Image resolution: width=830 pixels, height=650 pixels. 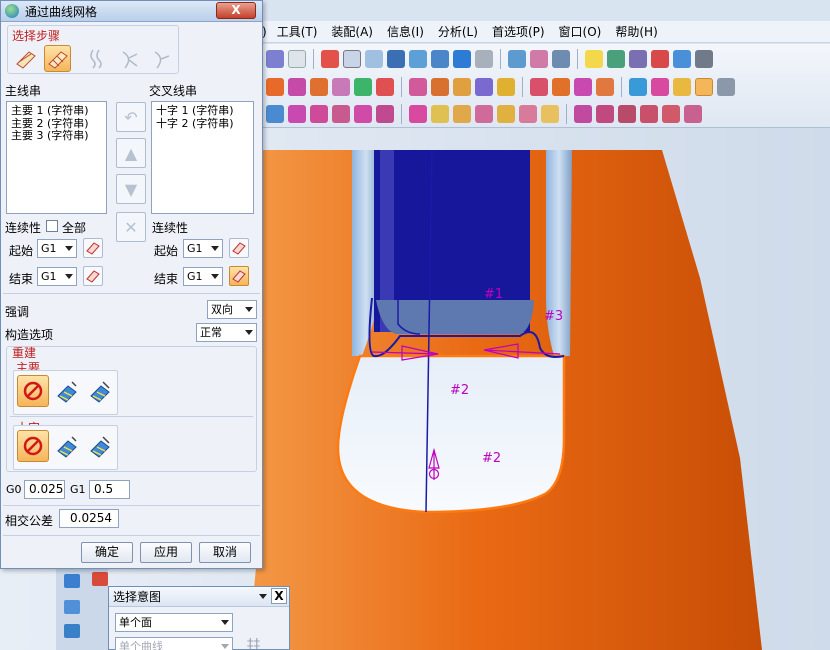 I want to click on cross-string-list: 十字 1 (字符串) 十字 2 (字符串), so click(x=202, y=157).